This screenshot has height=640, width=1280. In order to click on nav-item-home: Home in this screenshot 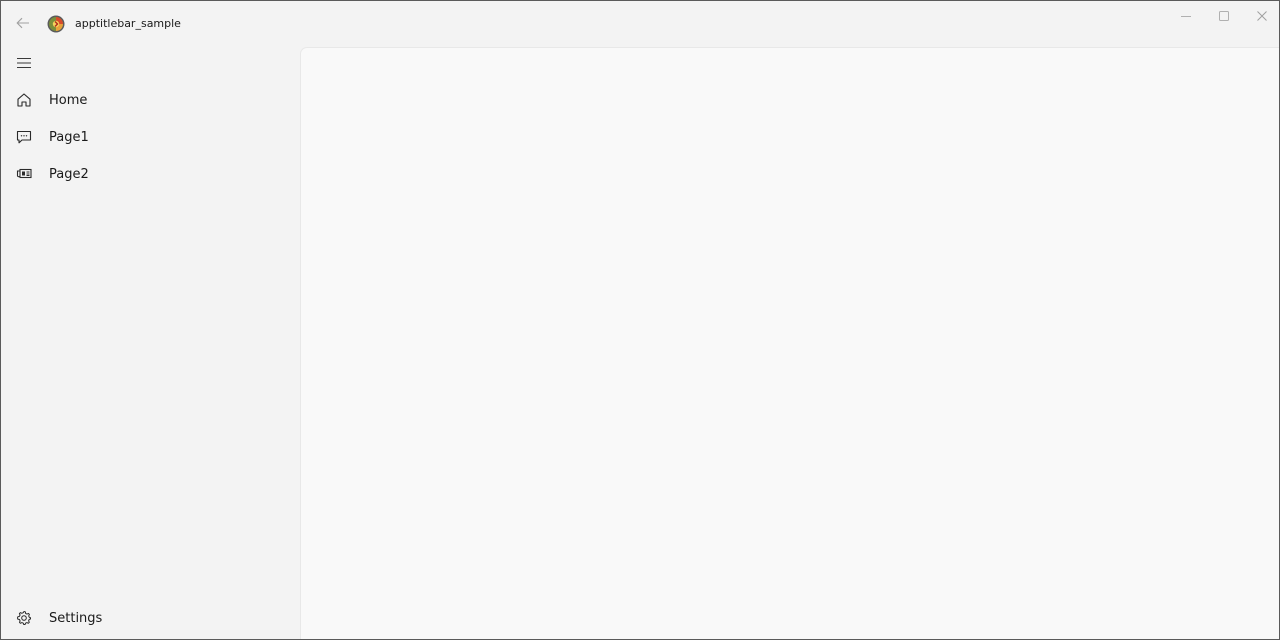, I will do `click(150, 100)`.